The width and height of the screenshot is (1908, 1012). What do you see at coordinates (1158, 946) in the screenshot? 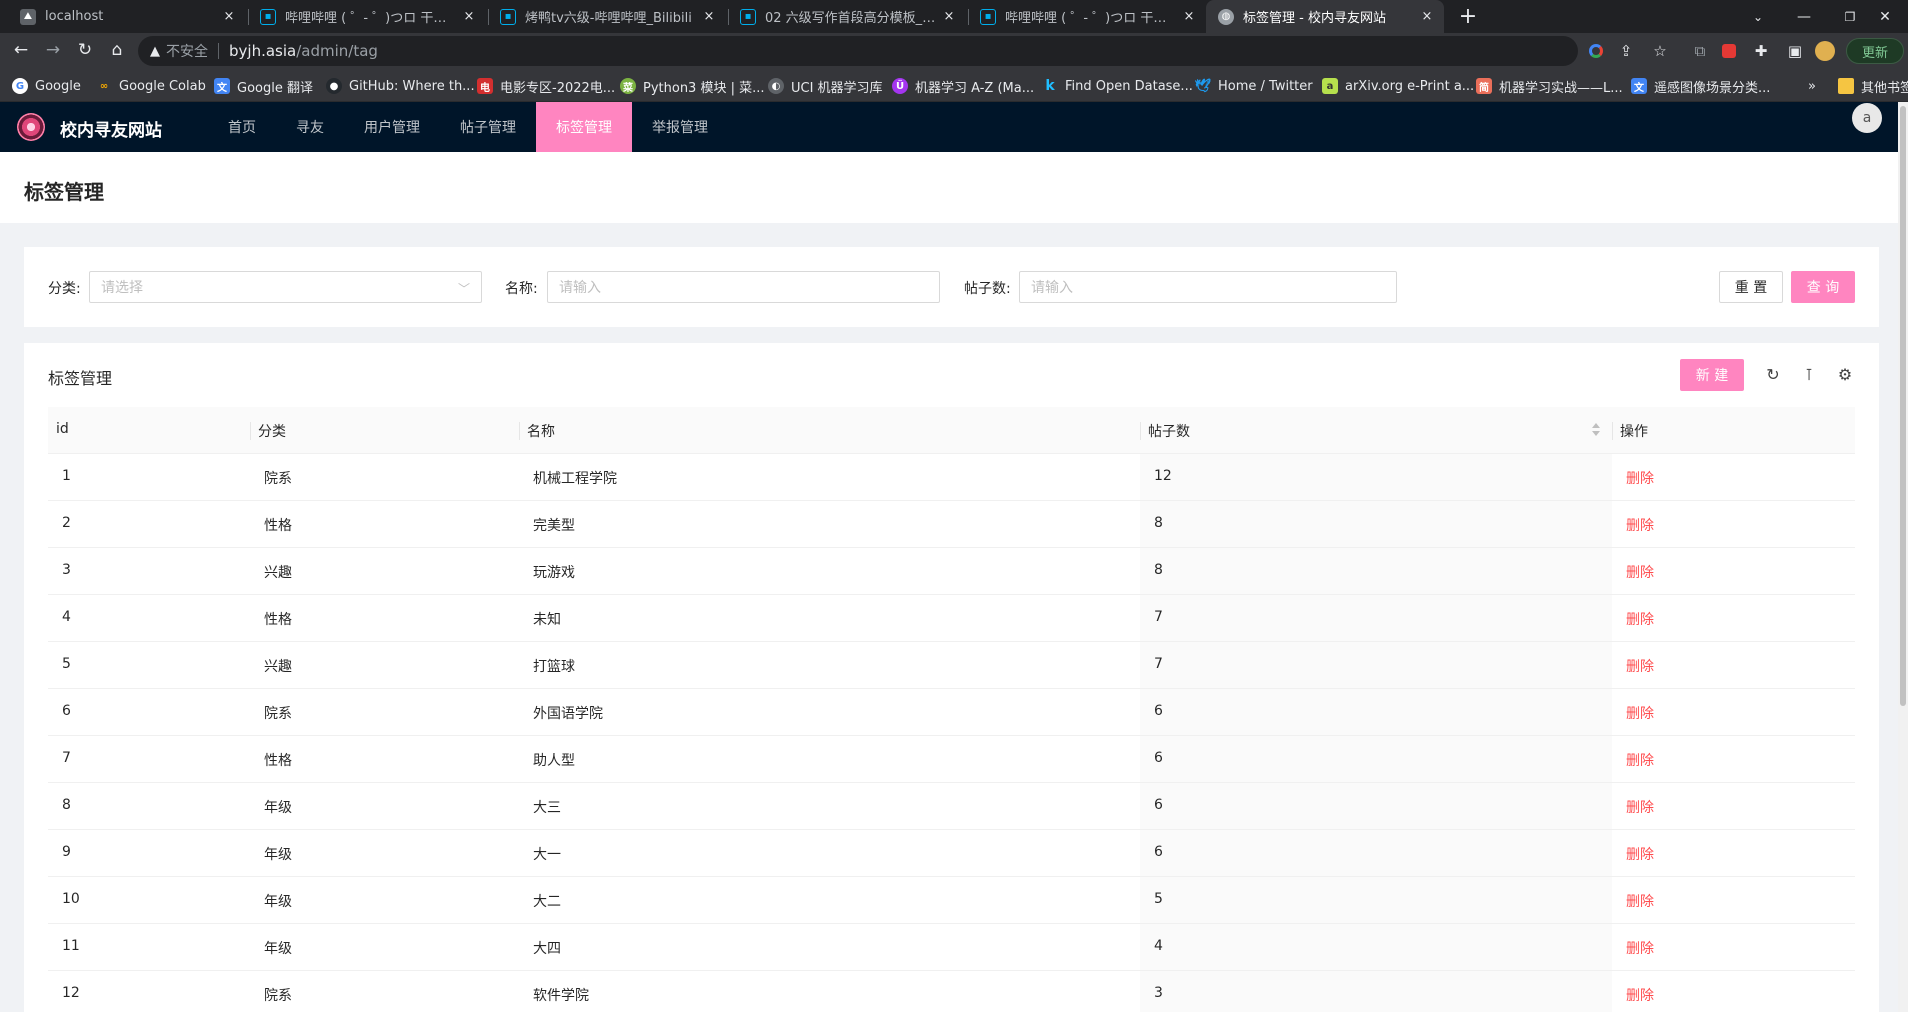
I see `cell-posts: 4` at bounding box center [1158, 946].